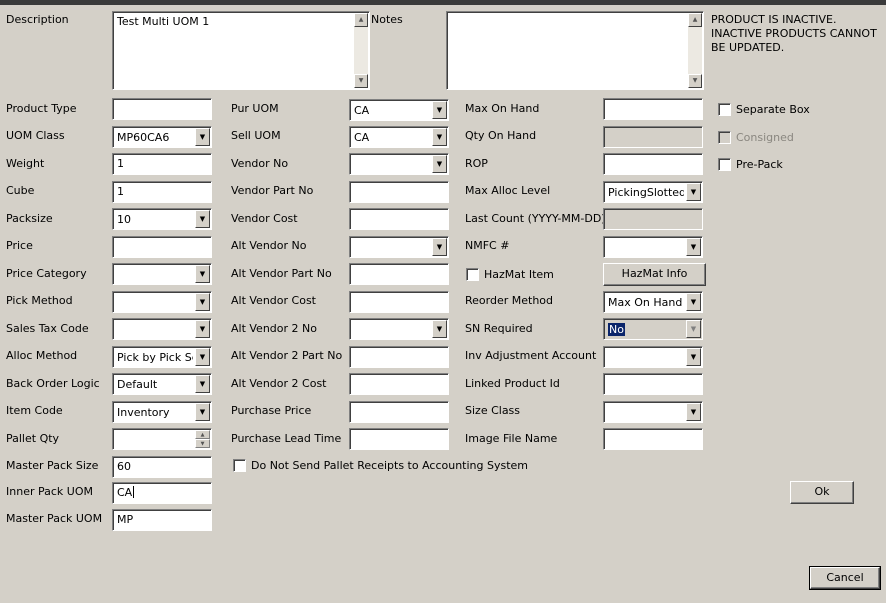 The height and width of the screenshot is (603, 886). I want to click on spin-down-icon: ▼, so click(202, 443).